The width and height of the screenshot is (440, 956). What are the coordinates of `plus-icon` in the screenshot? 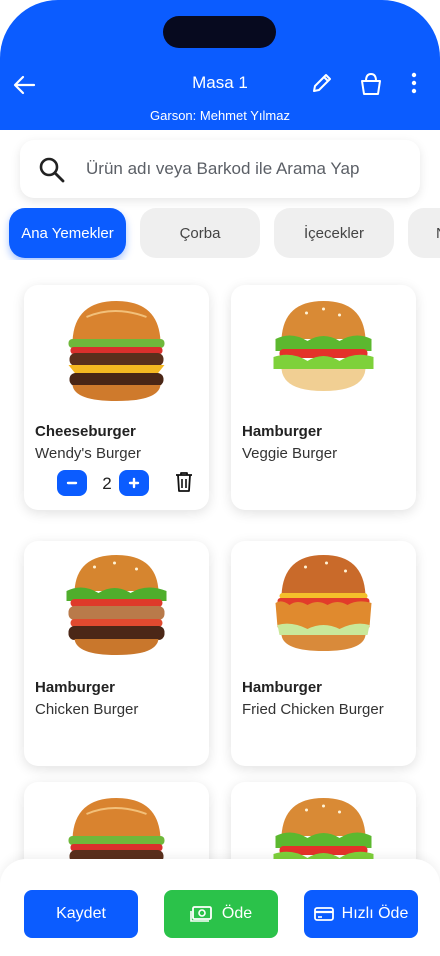 It's located at (134, 483).